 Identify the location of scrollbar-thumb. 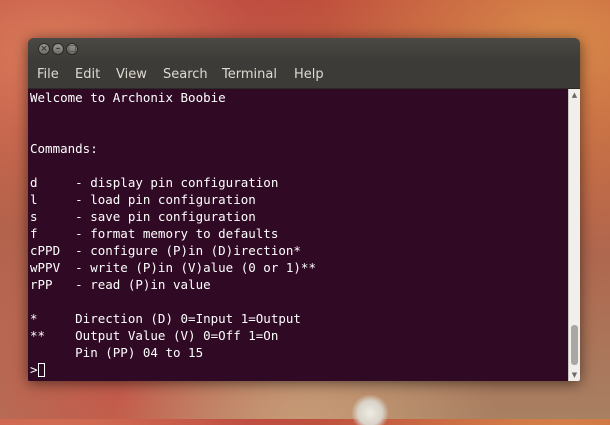
(574, 345).